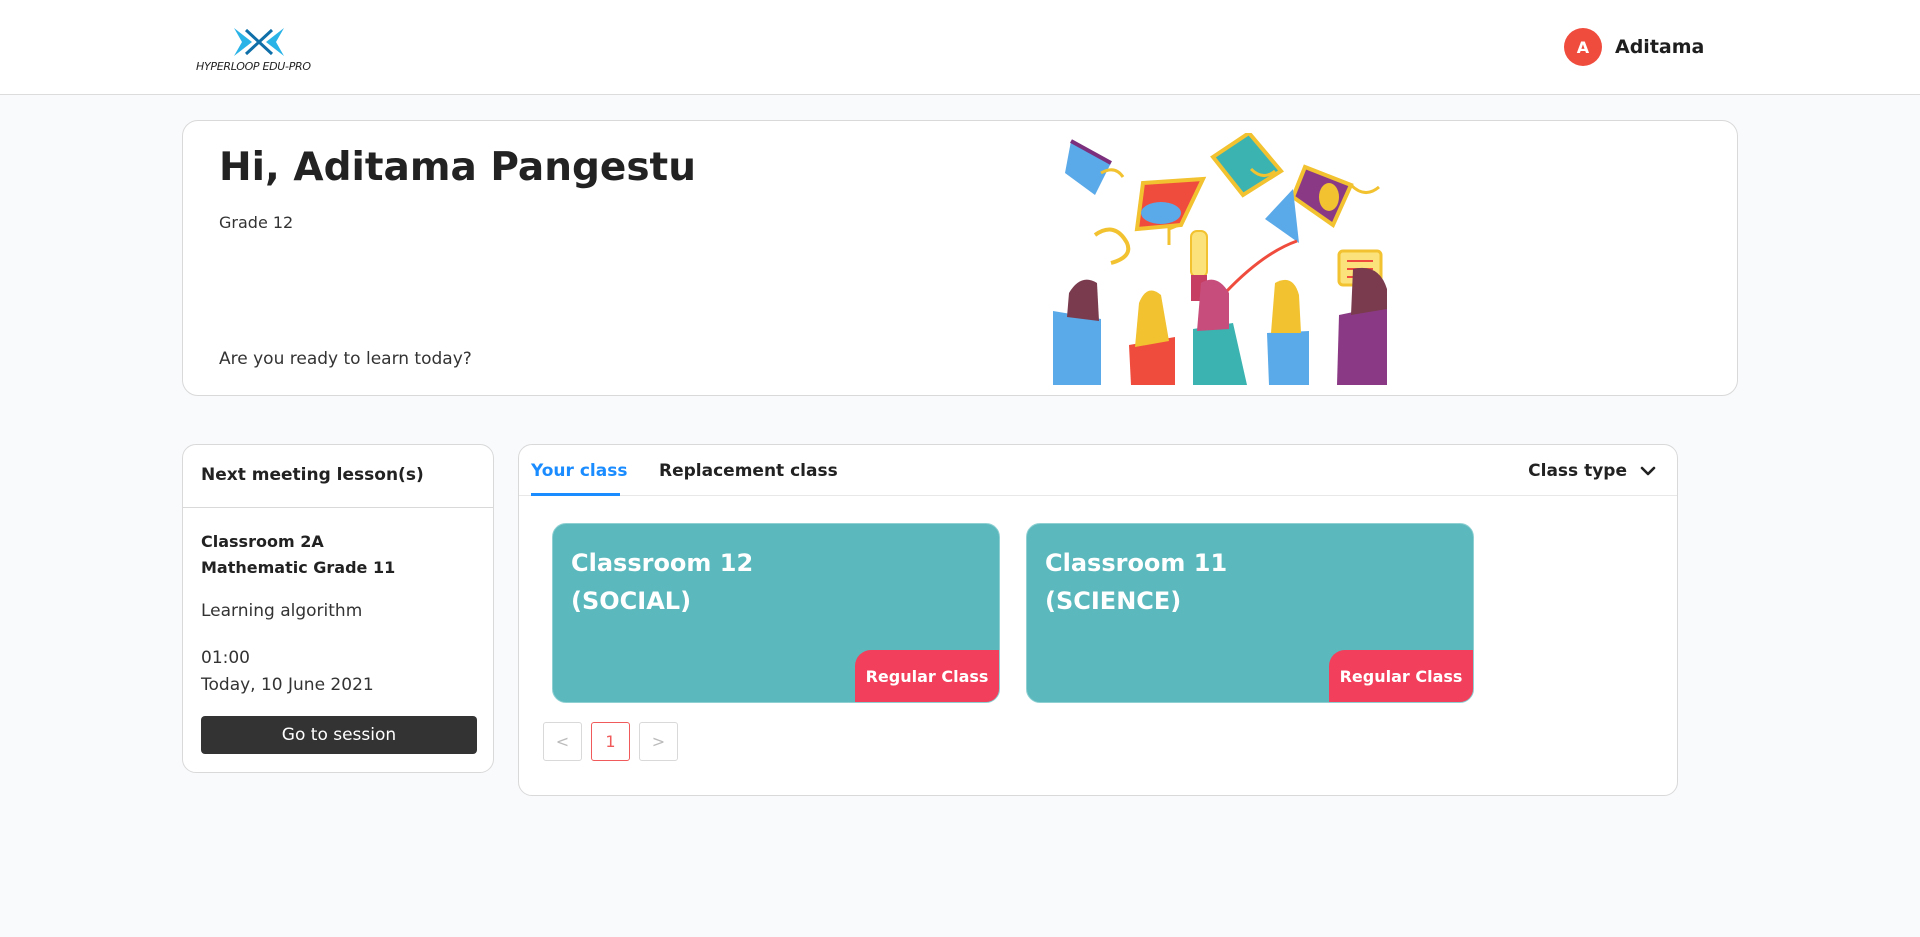 Image resolution: width=1920 pixels, height=937 pixels. What do you see at coordinates (1220, 259) in the screenshot?
I see `graduation-illustration` at bounding box center [1220, 259].